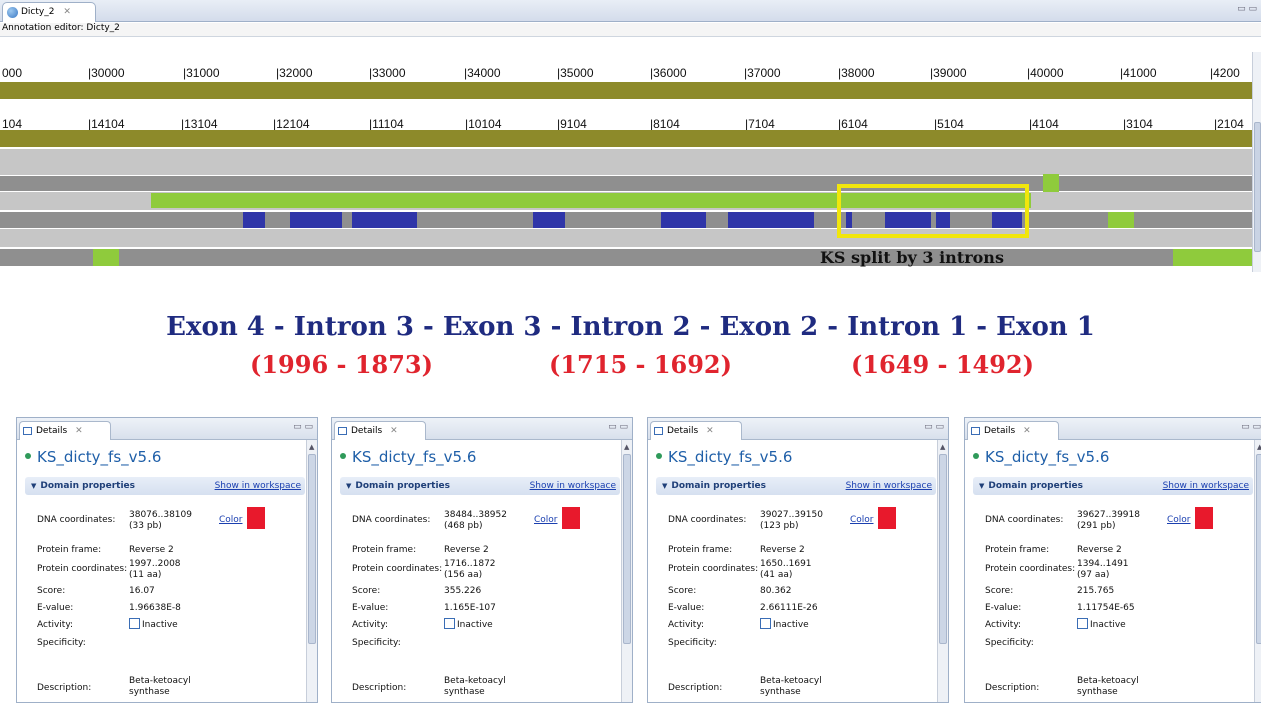 The height and width of the screenshot is (703, 1261). I want to click on domain-title-text: KS_dicty_fs_v5.6, so click(414, 457).